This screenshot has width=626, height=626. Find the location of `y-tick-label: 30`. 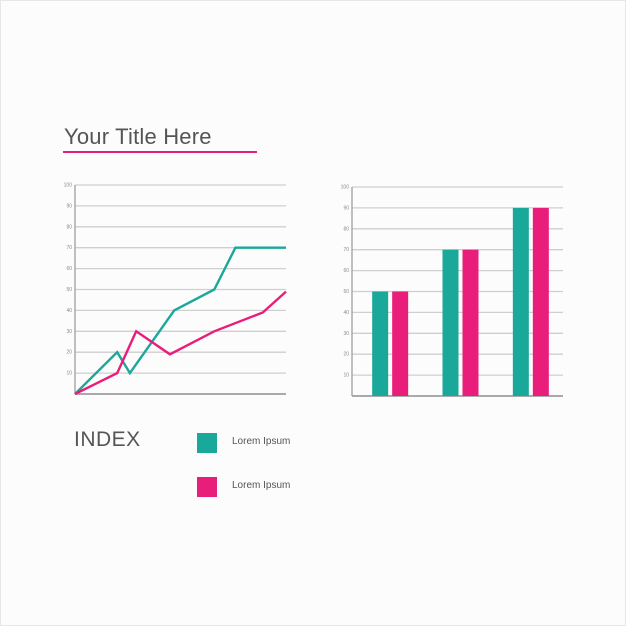

y-tick-label: 30 is located at coordinates (346, 334).